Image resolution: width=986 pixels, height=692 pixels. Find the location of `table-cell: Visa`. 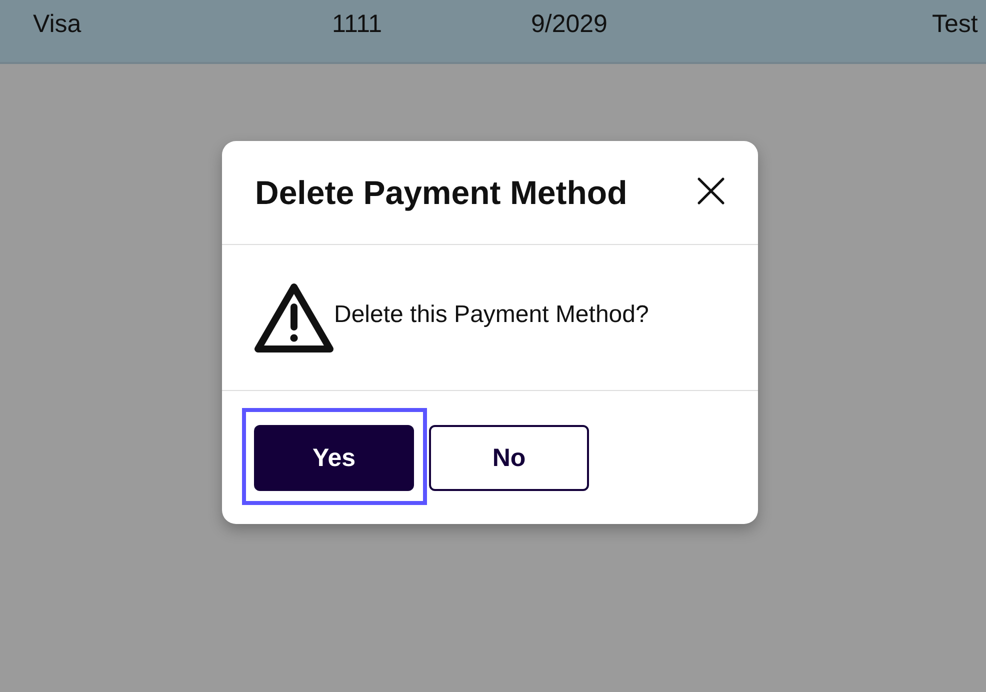

table-cell: Visa is located at coordinates (57, 24).